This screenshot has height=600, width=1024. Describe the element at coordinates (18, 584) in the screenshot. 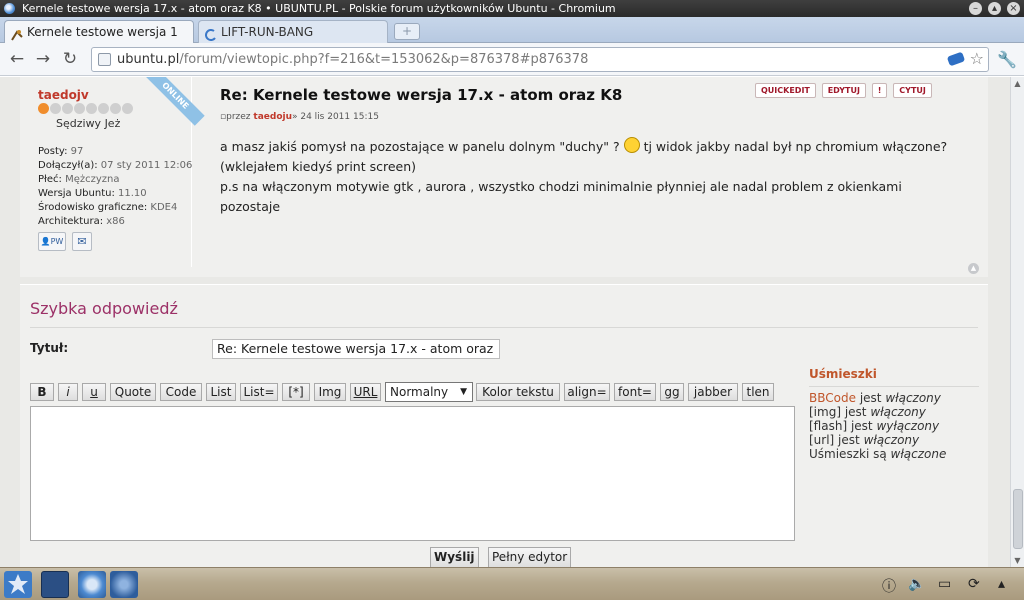

I see `kde-menu-icon` at that location.